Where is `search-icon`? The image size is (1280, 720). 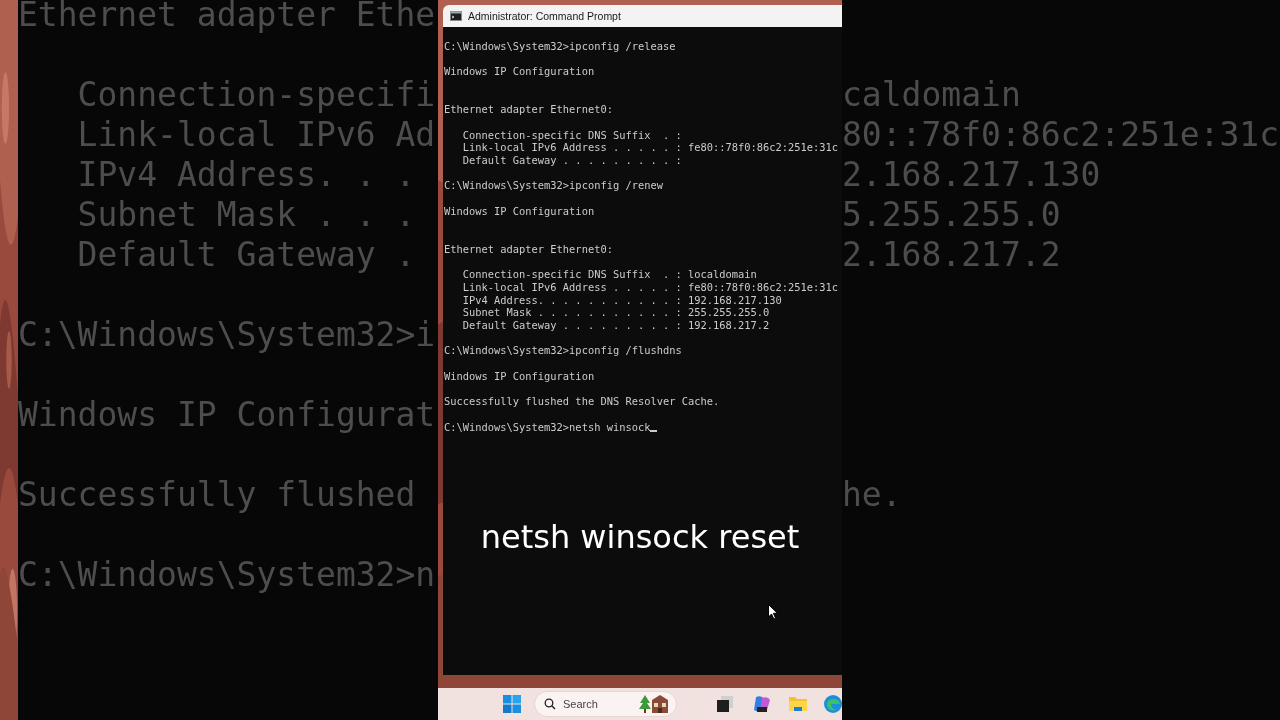
search-icon is located at coordinates (550, 704).